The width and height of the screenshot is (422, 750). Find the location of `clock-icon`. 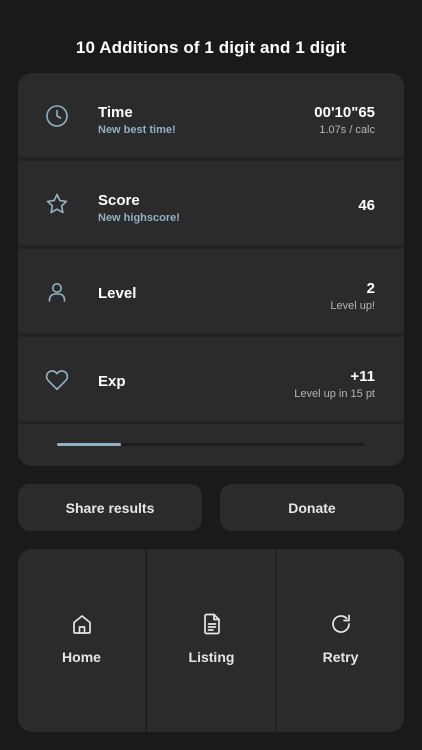

clock-icon is located at coordinates (57, 116).